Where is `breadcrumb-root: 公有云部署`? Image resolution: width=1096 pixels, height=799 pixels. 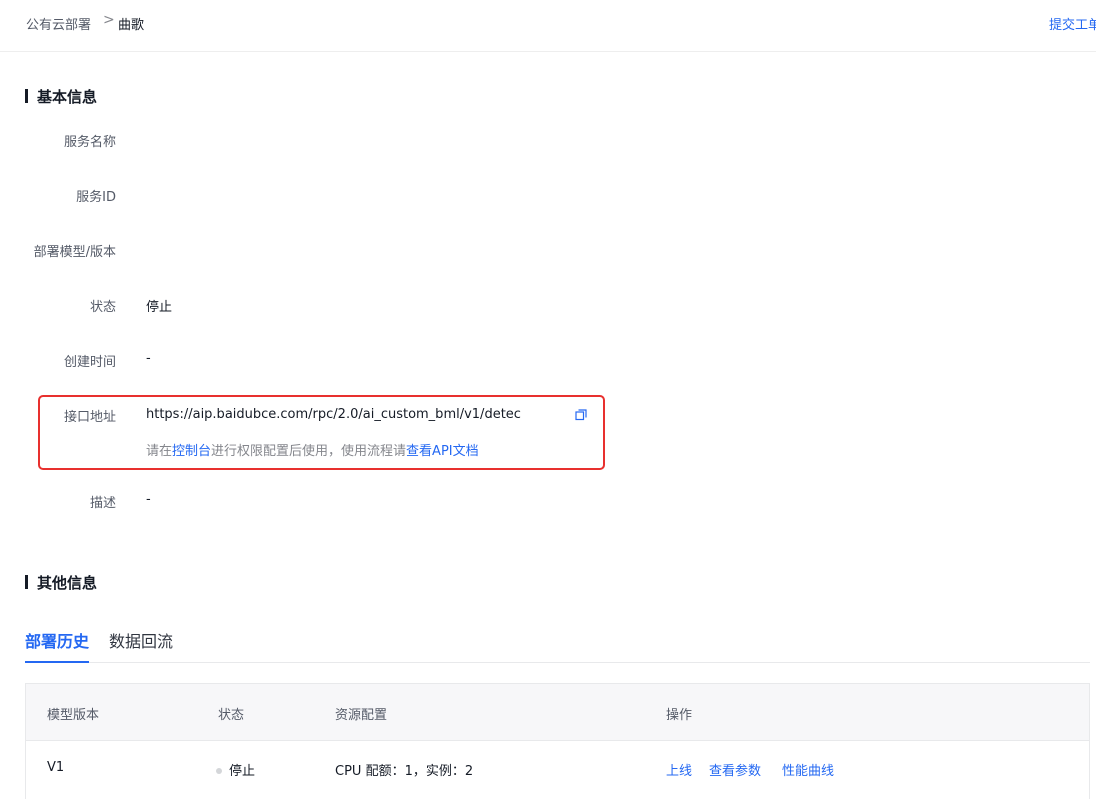 breadcrumb-root: 公有云部署 is located at coordinates (58, 23).